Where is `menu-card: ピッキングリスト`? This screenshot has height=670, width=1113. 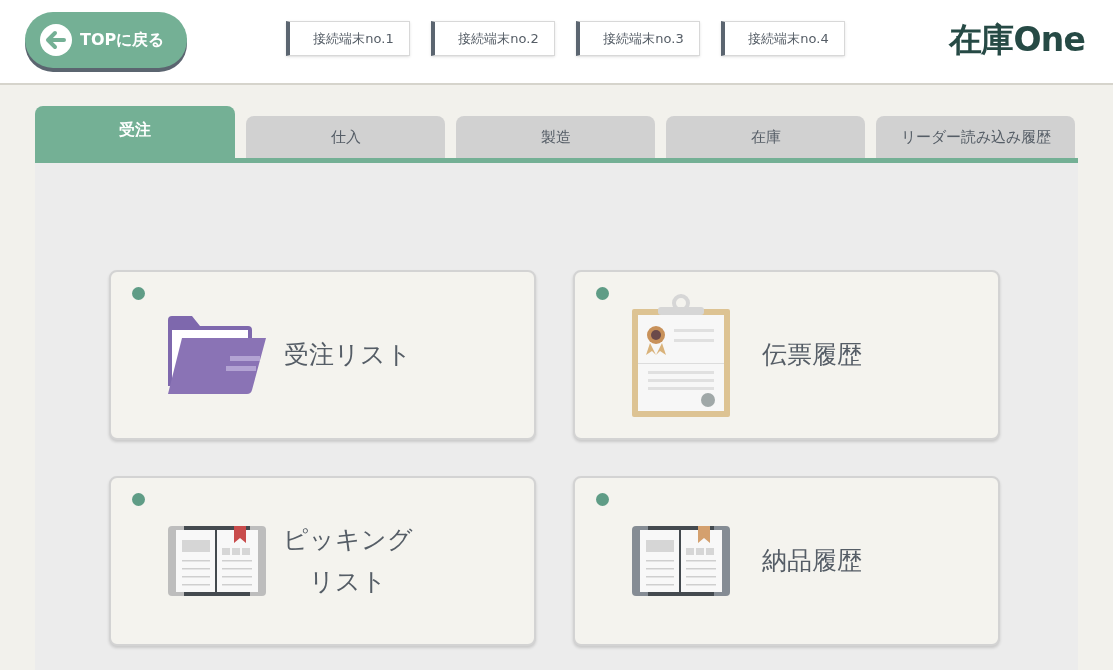
menu-card: ピッキングリスト is located at coordinates (322, 561).